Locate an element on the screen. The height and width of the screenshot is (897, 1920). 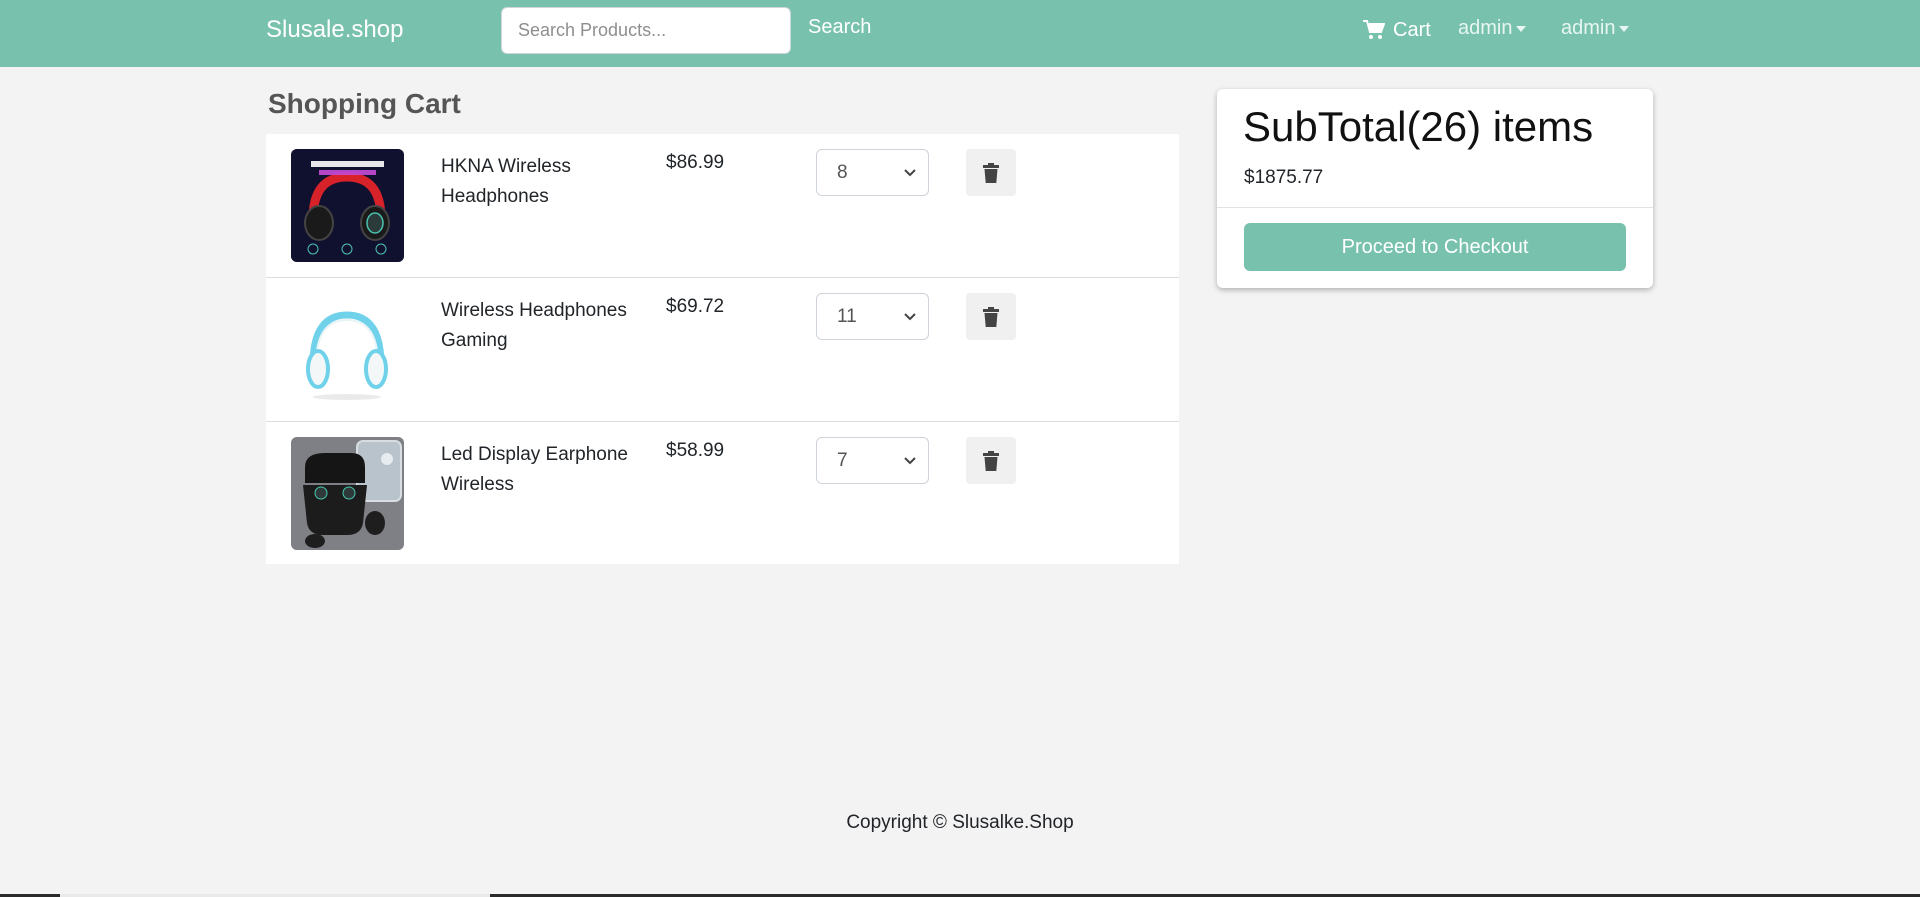
proceed-to-checkout-button: Proceed to Checkout is located at coordinates (1435, 247).